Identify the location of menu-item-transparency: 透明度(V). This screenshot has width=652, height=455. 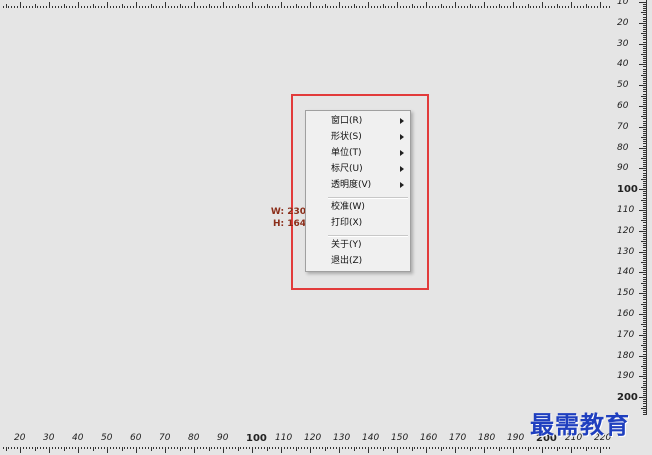
(358, 185).